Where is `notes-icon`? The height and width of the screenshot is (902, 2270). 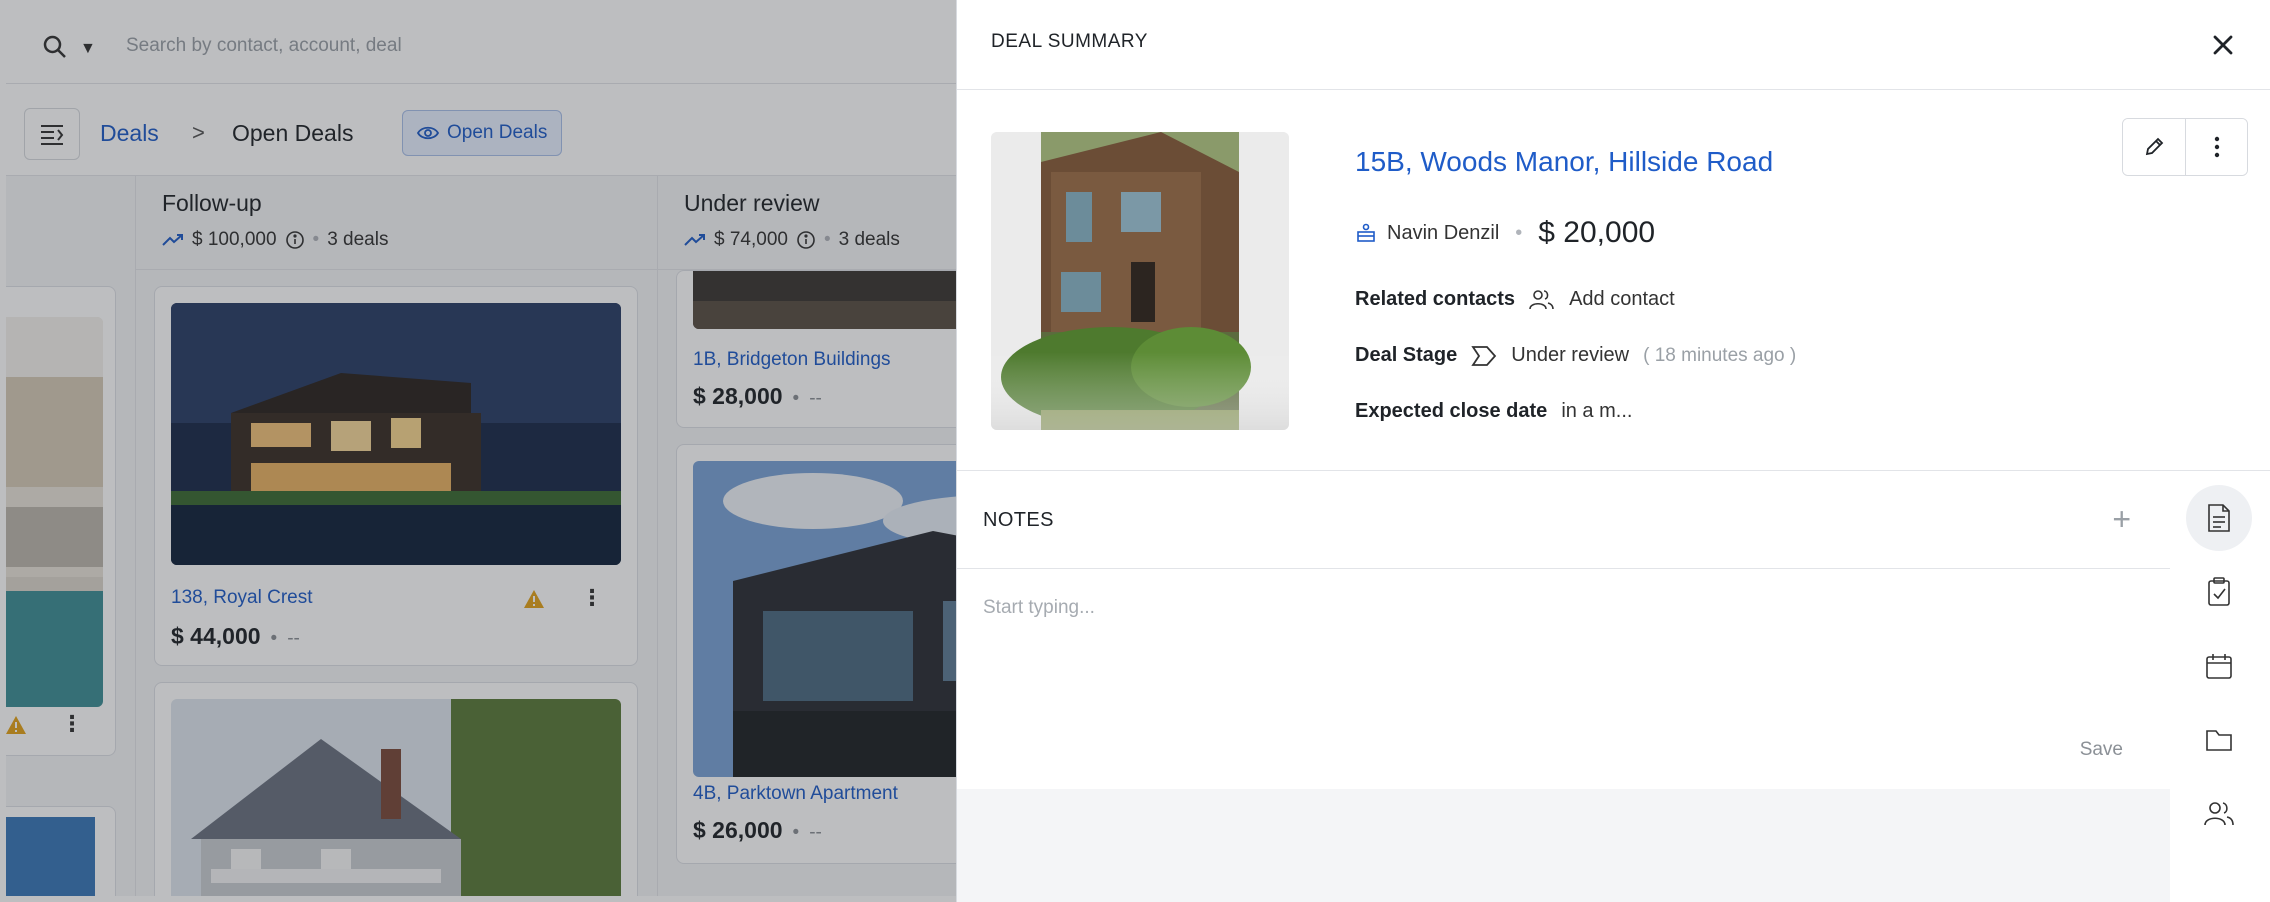 notes-icon is located at coordinates (2219, 518).